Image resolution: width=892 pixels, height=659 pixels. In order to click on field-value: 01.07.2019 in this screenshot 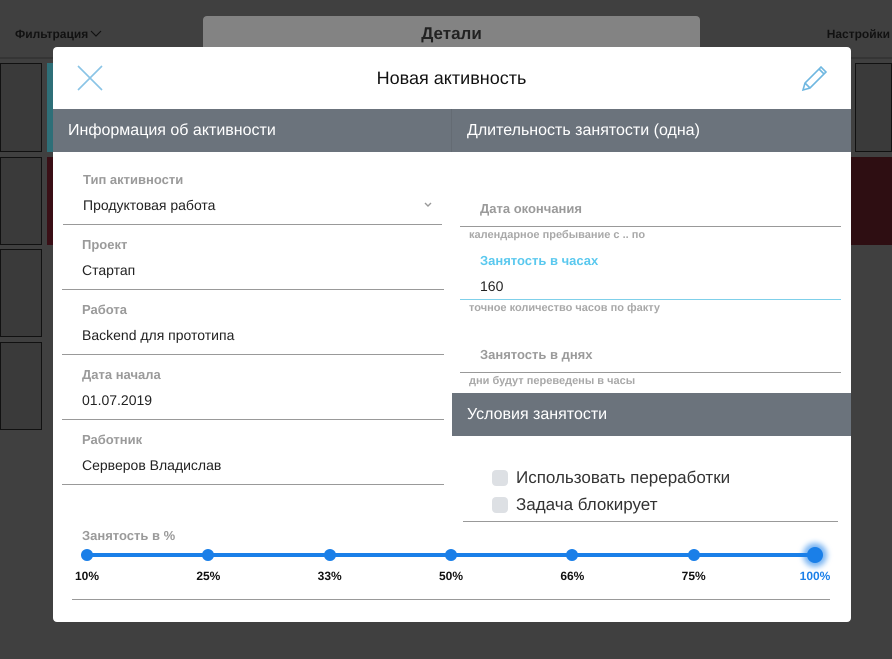, I will do `click(117, 400)`.